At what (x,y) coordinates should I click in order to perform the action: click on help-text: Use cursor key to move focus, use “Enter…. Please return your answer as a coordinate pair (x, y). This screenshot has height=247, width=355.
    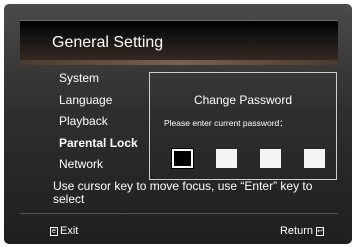
    Looking at the image, I should click on (183, 192).